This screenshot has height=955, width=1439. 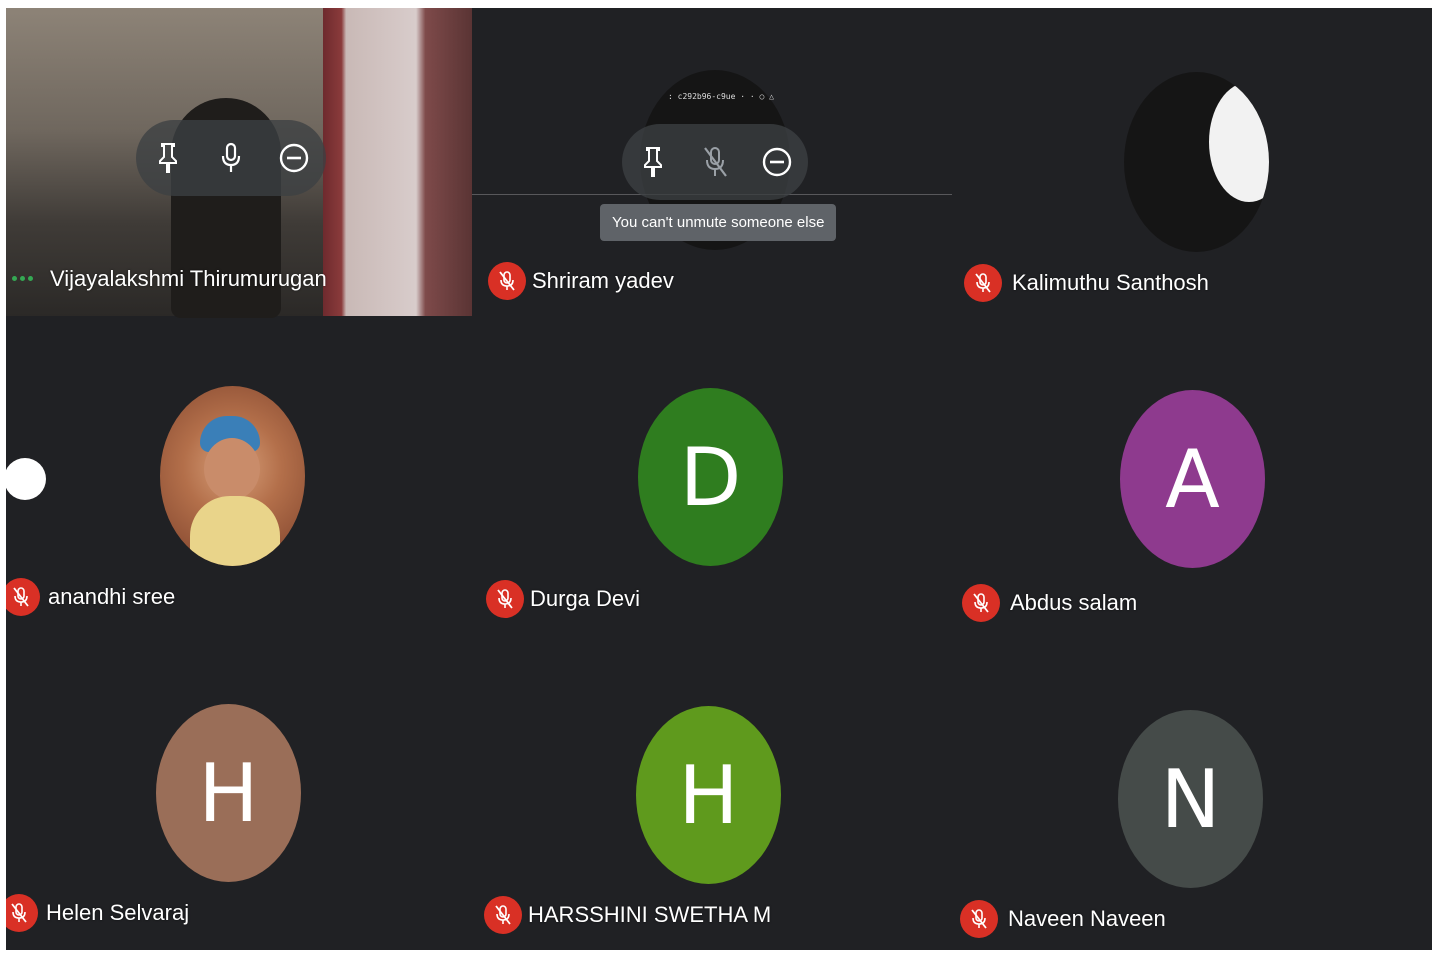 What do you see at coordinates (22, 278) in the screenshot?
I see `speaking-indicator-icon` at bounding box center [22, 278].